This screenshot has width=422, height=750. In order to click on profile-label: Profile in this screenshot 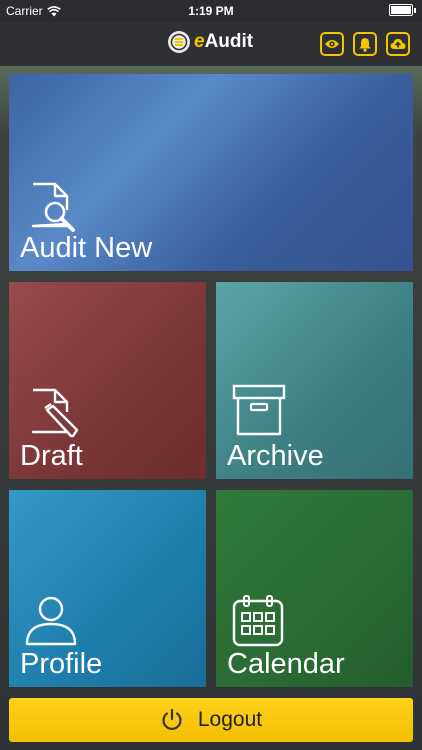, I will do `click(61, 664)`.